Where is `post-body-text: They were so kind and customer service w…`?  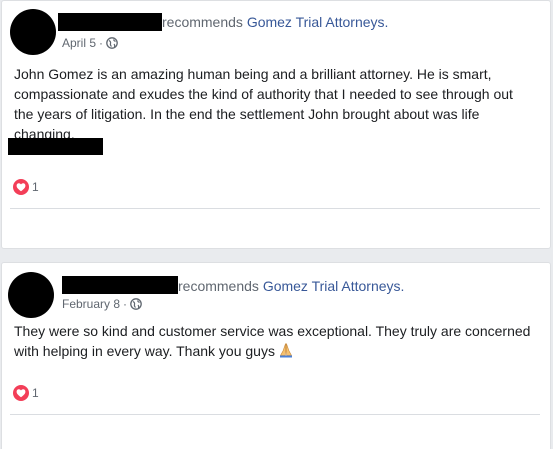 post-body-text: They were so kind and customer service w… is located at coordinates (272, 341).